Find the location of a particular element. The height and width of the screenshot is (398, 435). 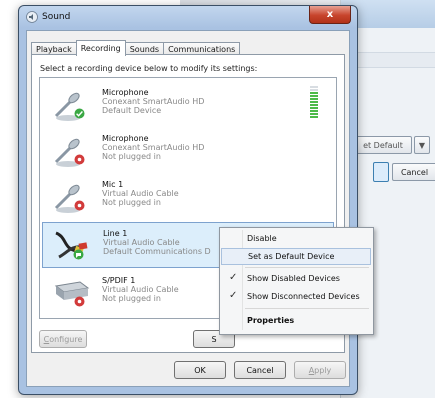

menu-item-set-default-device: Set as Default Device is located at coordinates (296, 256).